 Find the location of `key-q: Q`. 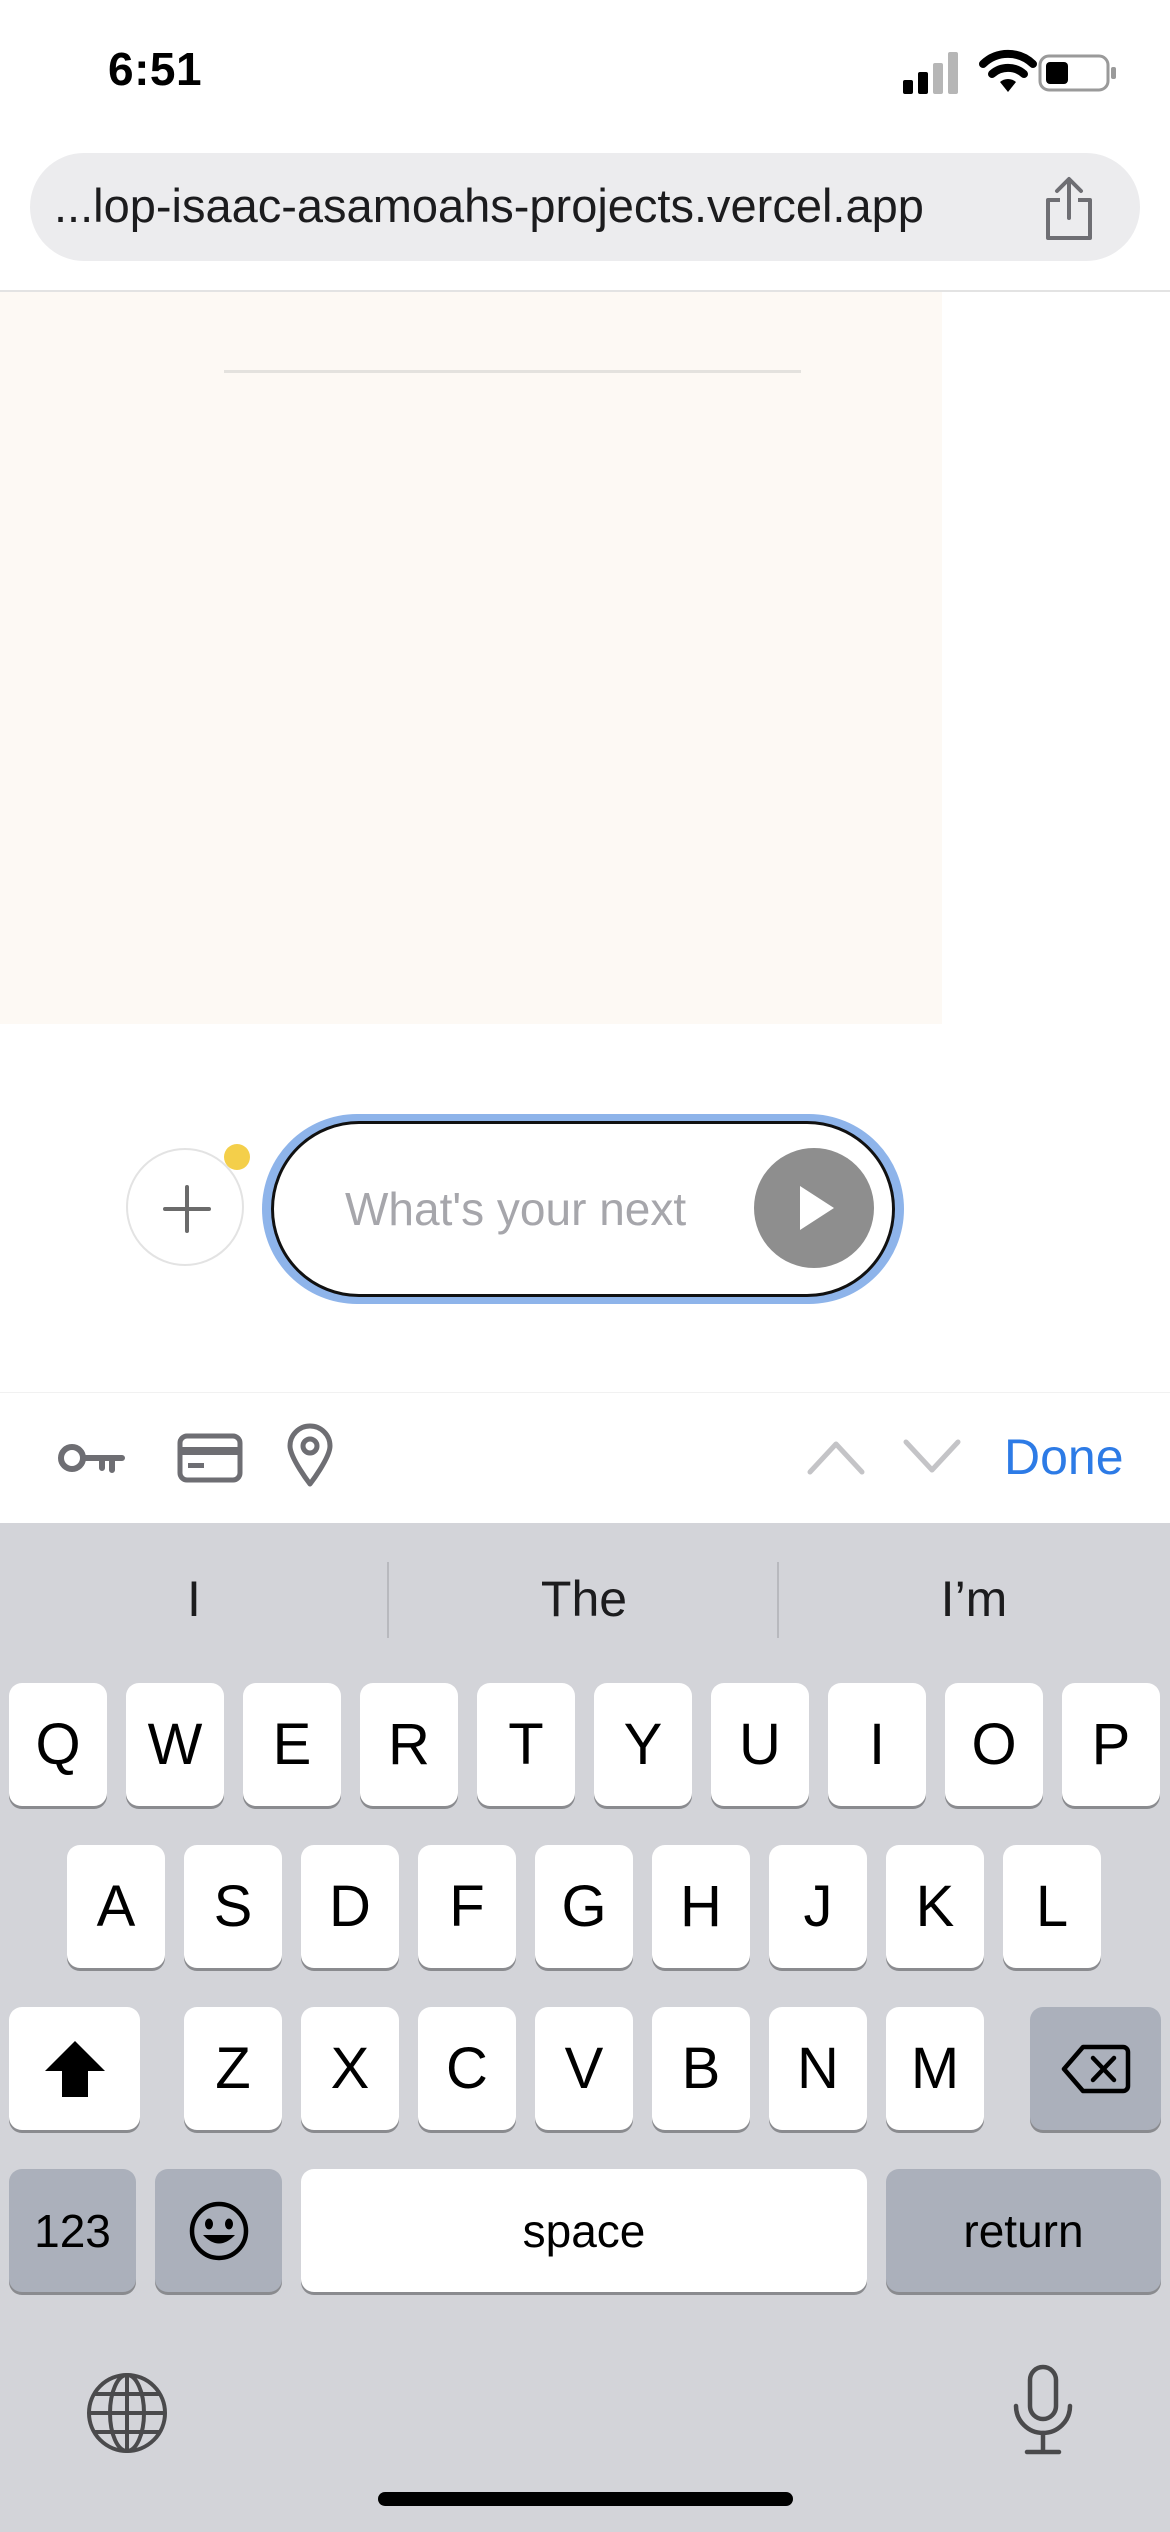

key-q: Q is located at coordinates (58, 1744).